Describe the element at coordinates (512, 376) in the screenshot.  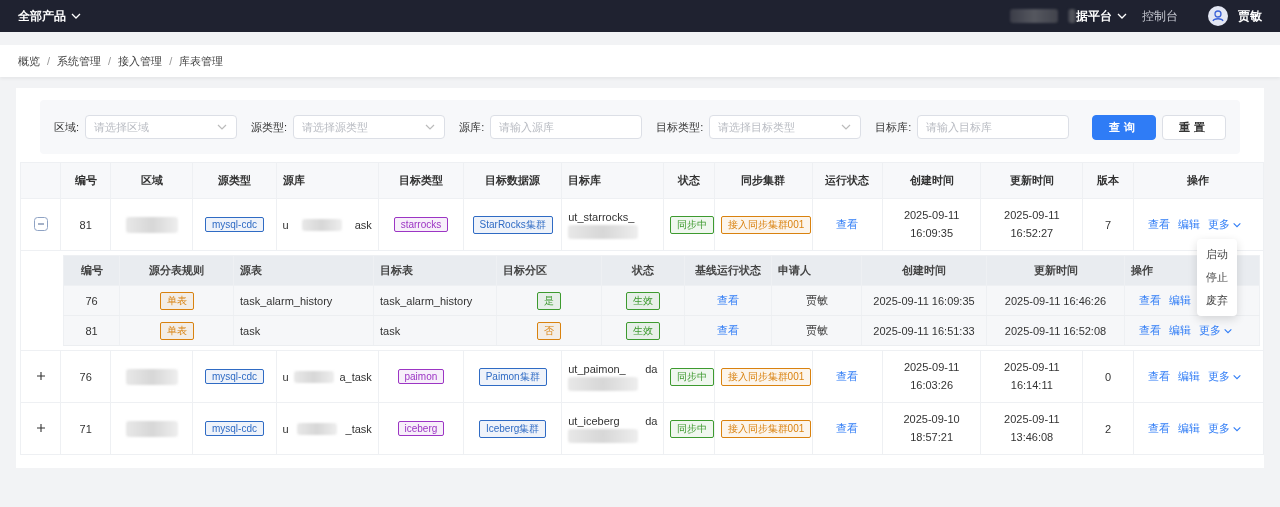
I see `target-source-tag: Paimon集群` at that location.